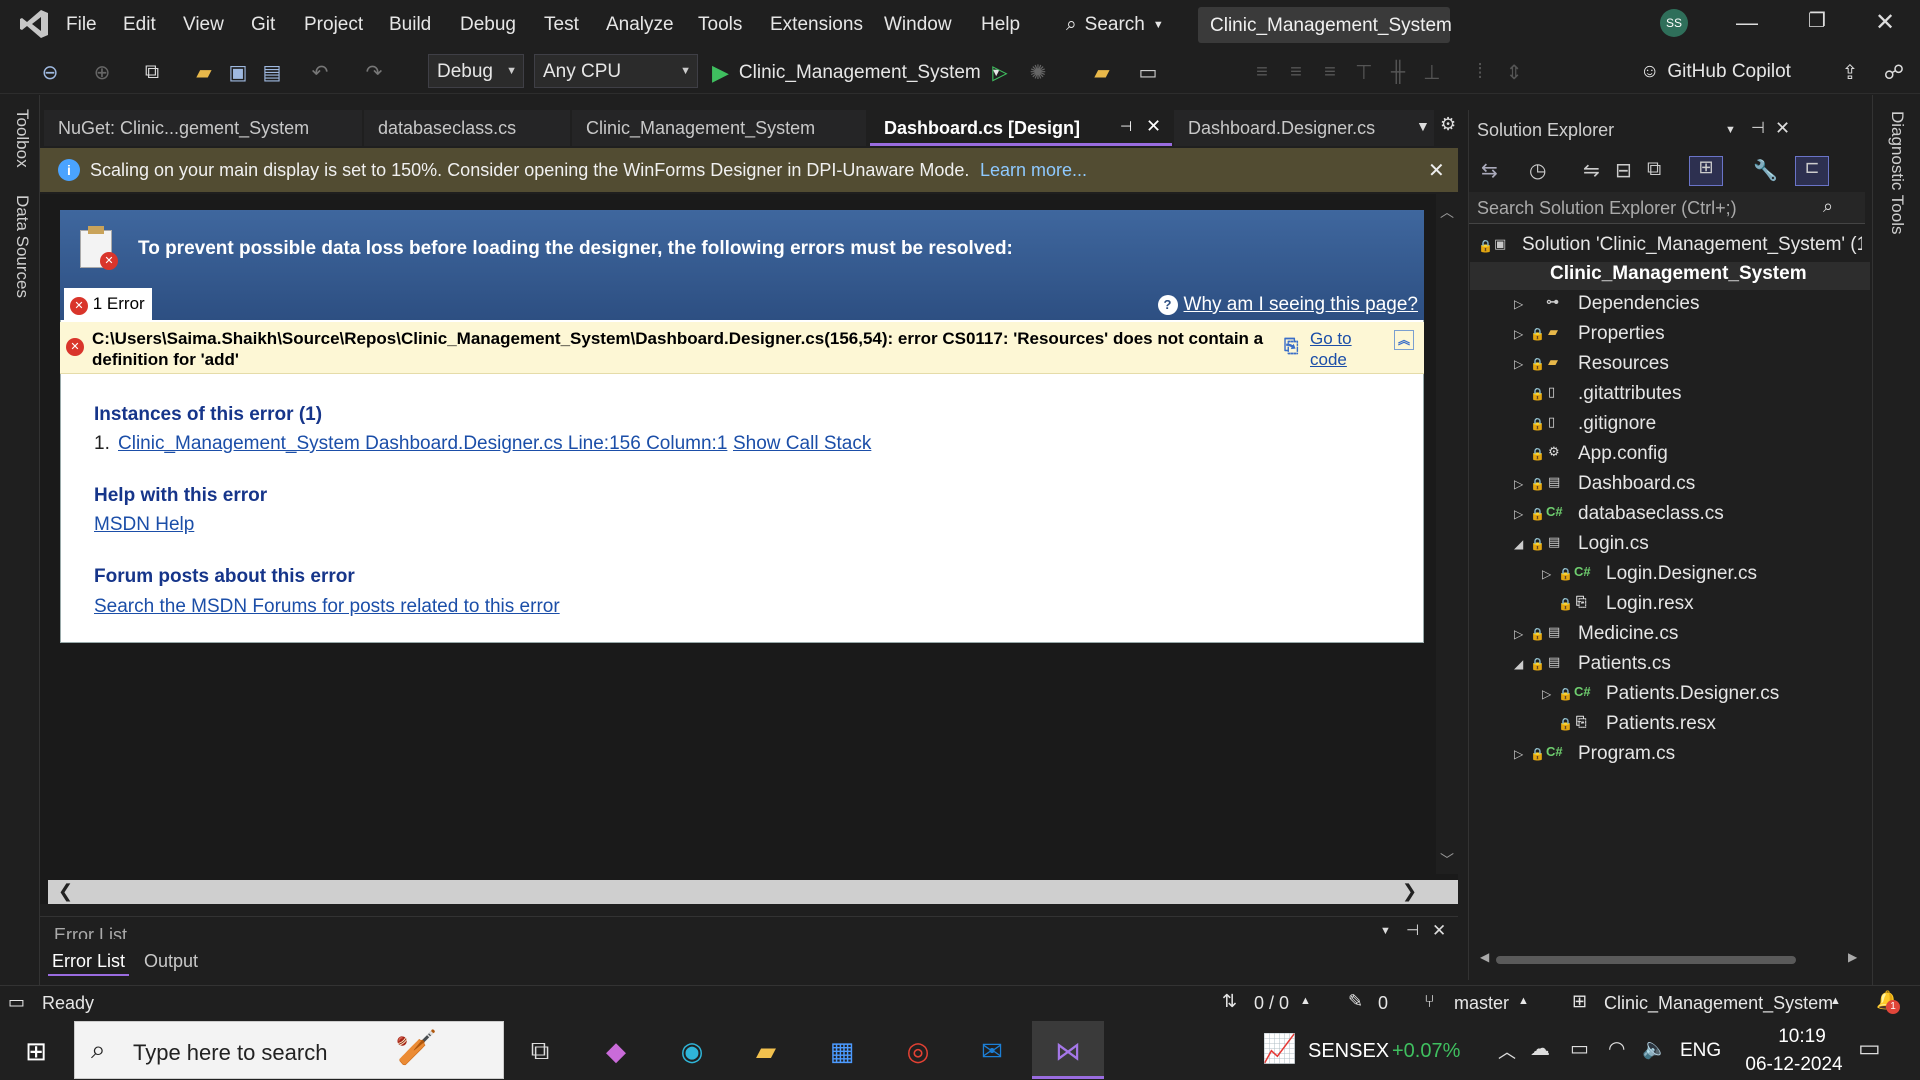 This screenshot has height=1080, width=1920. Describe the element at coordinates (410, 25) in the screenshot. I see `menu-build: Build` at that location.